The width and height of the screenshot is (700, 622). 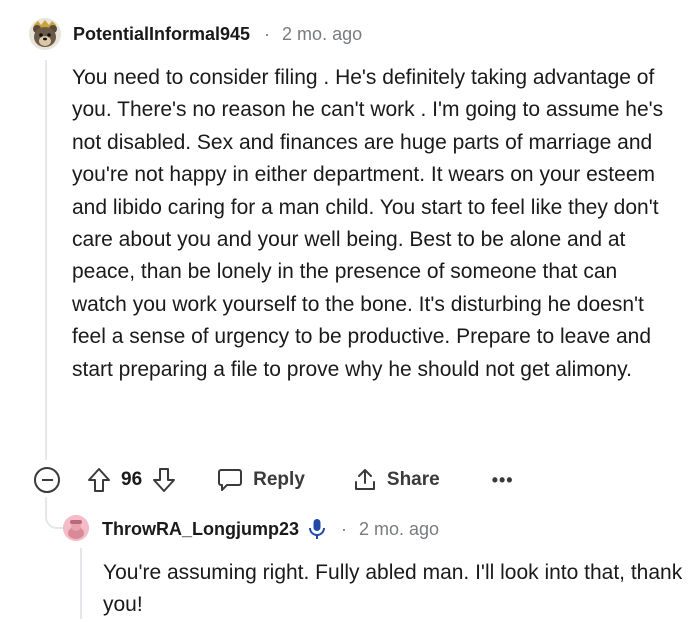 What do you see at coordinates (46, 260) in the screenshot?
I see `thread-line` at bounding box center [46, 260].